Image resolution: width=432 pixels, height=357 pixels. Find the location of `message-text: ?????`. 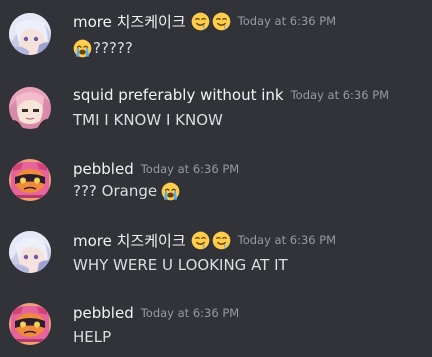

message-text: ????? is located at coordinates (113, 48).